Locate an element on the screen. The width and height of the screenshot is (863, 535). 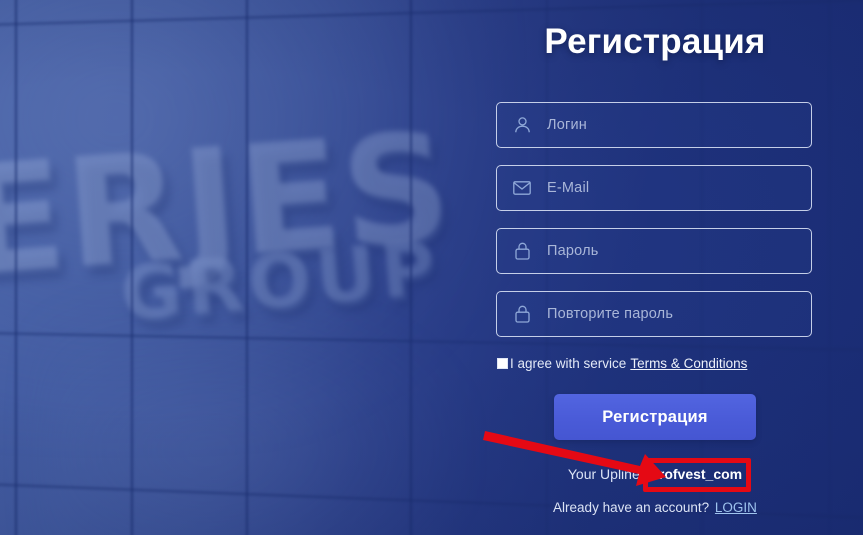
repeat-password-field: Повторите пароль is located at coordinates (654, 314).